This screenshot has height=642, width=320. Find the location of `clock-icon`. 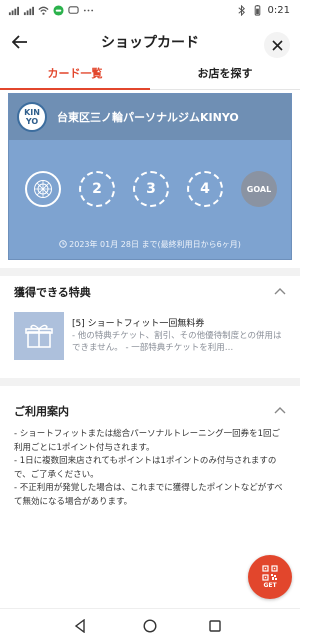

clock-icon is located at coordinates (63, 244).